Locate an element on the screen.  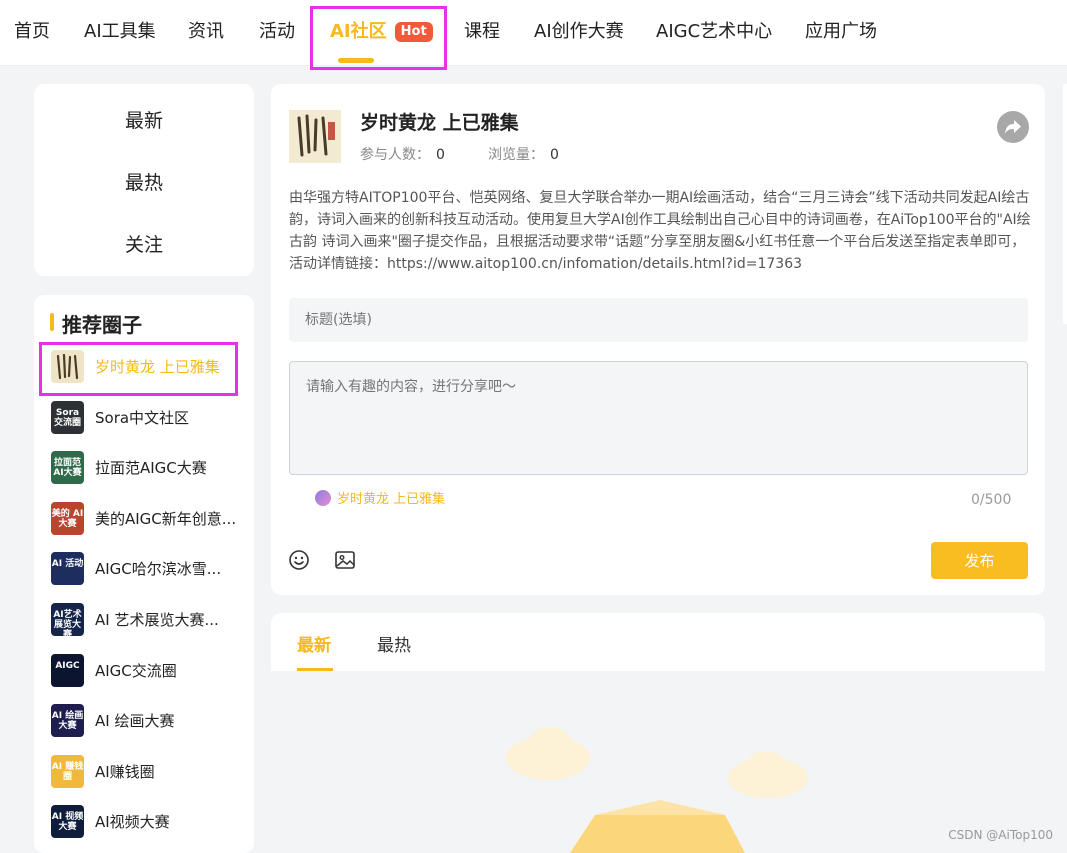
sort-card: 最新 最热 关注 is located at coordinates (144, 180).